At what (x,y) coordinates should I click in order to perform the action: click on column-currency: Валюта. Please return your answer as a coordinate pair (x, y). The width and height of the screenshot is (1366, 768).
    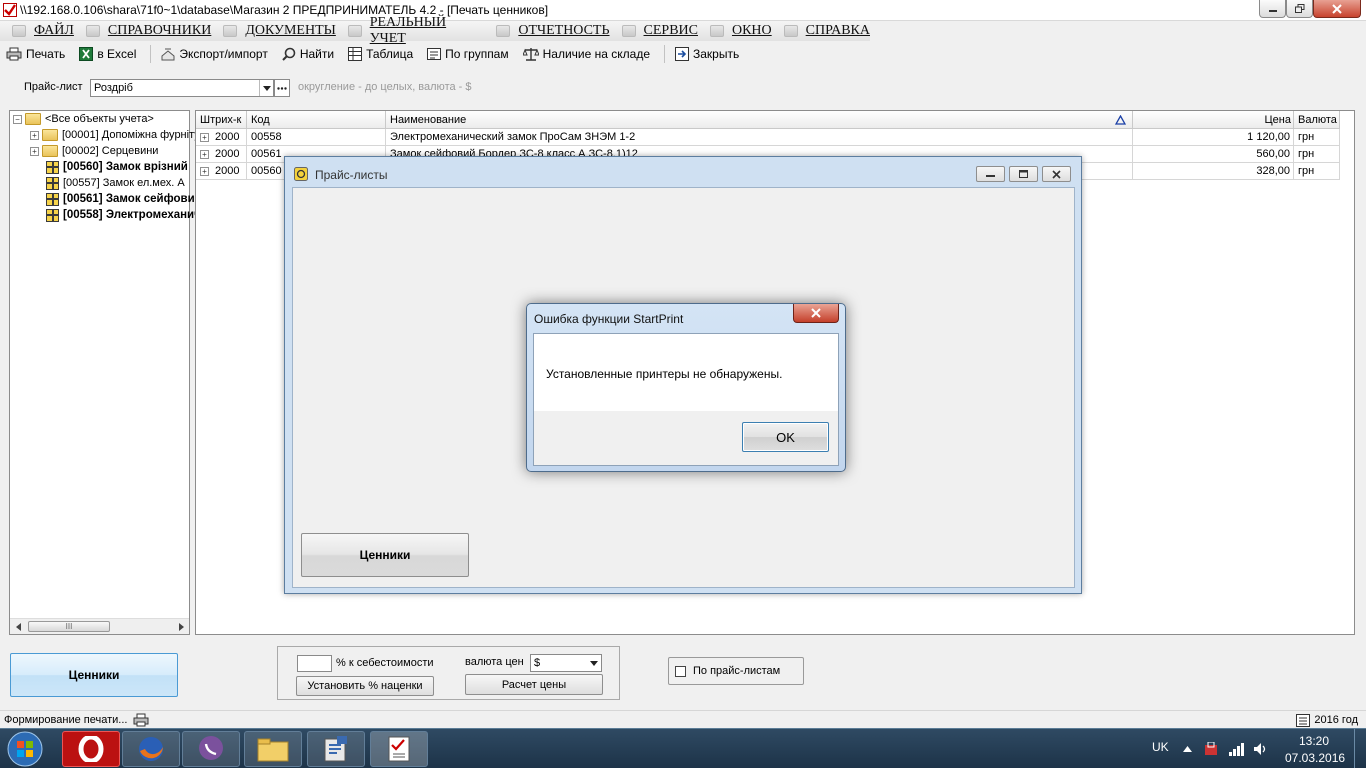
    Looking at the image, I should click on (1317, 120).